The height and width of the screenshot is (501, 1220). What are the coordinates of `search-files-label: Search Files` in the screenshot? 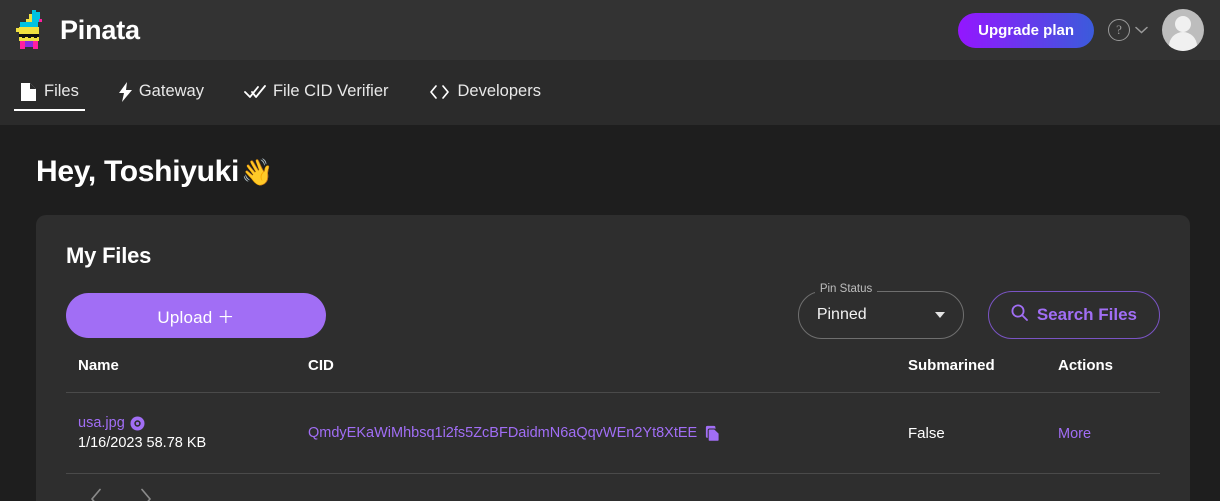 It's located at (1086, 314).